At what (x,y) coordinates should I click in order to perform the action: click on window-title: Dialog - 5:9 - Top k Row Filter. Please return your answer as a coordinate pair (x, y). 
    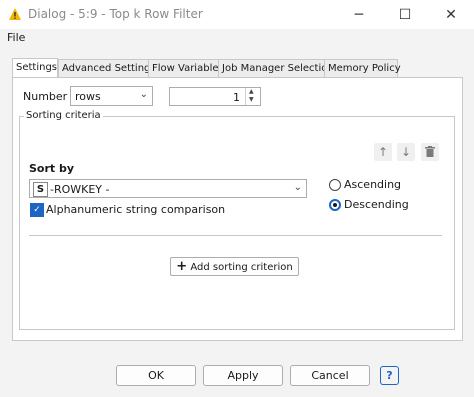
    Looking at the image, I should click on (115, 14).